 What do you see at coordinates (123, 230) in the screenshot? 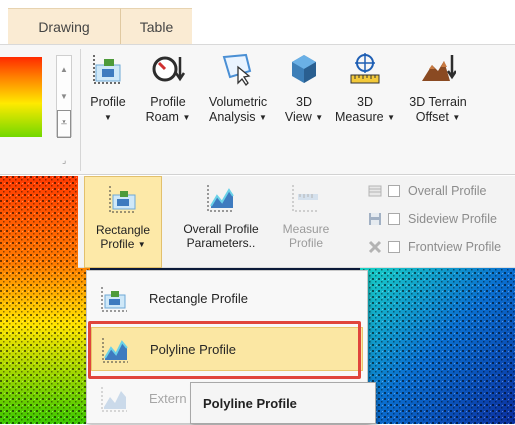
I see `rectangle-profile-label-1: Rectangle` at bounding box center [123, 230].